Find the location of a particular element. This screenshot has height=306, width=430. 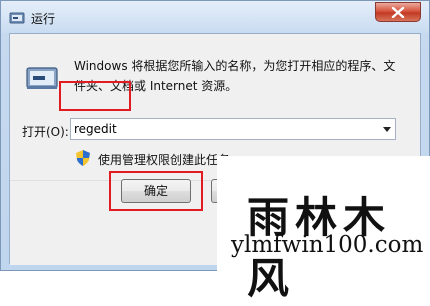

window-title: 运行 is located at coordinates (43, 19).